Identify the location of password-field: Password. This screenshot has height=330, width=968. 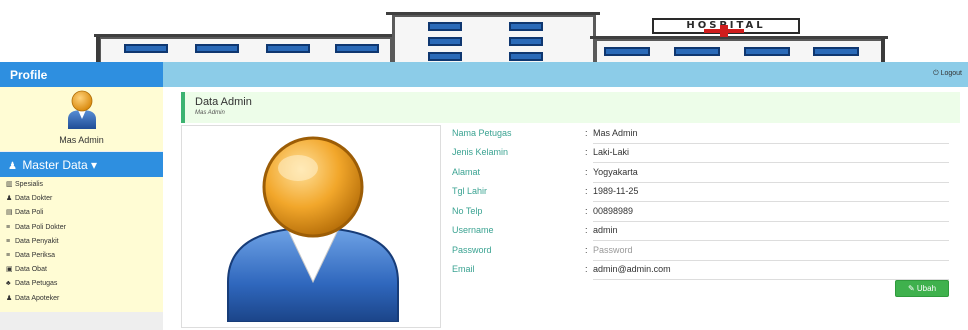
(771, 253).